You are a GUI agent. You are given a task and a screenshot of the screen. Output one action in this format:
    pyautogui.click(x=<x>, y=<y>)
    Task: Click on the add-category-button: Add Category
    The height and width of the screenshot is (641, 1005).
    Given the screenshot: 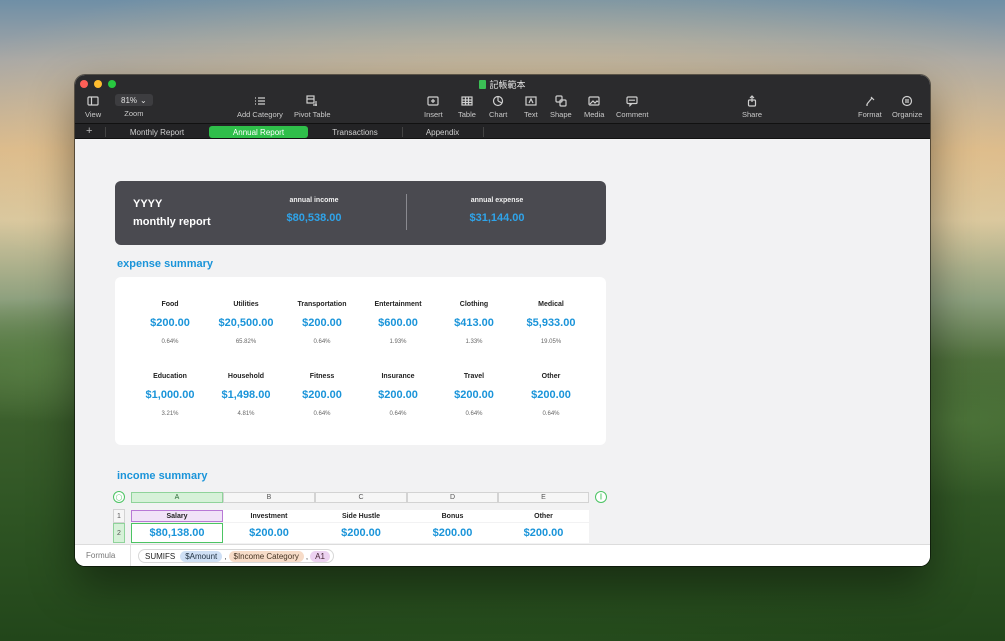 What is the action you would take?
    pyautogui.click(x=260, y=106)
    